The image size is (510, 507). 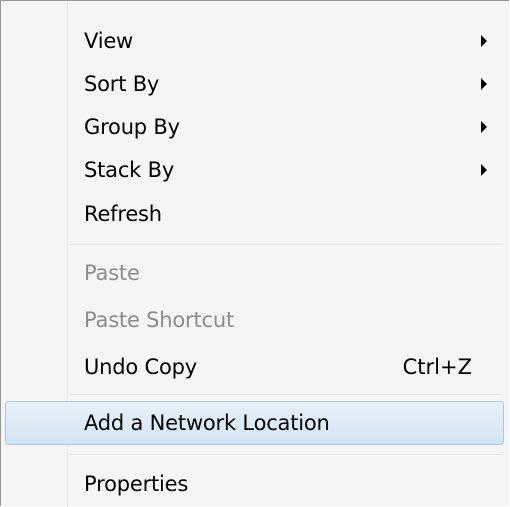 I want to click on menu-item-paste-shortcut: Paste Shortcut, so click(x=254, y=320).